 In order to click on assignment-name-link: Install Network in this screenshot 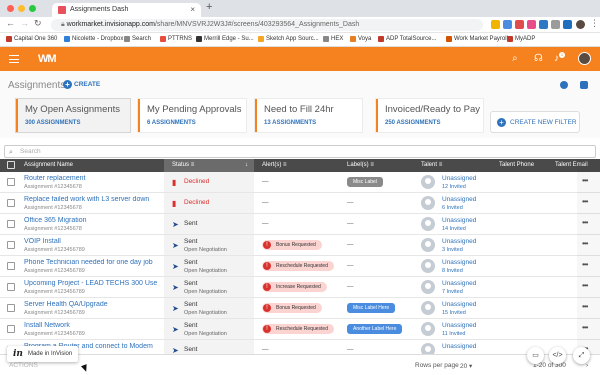, I will do `click(91, 325)`.